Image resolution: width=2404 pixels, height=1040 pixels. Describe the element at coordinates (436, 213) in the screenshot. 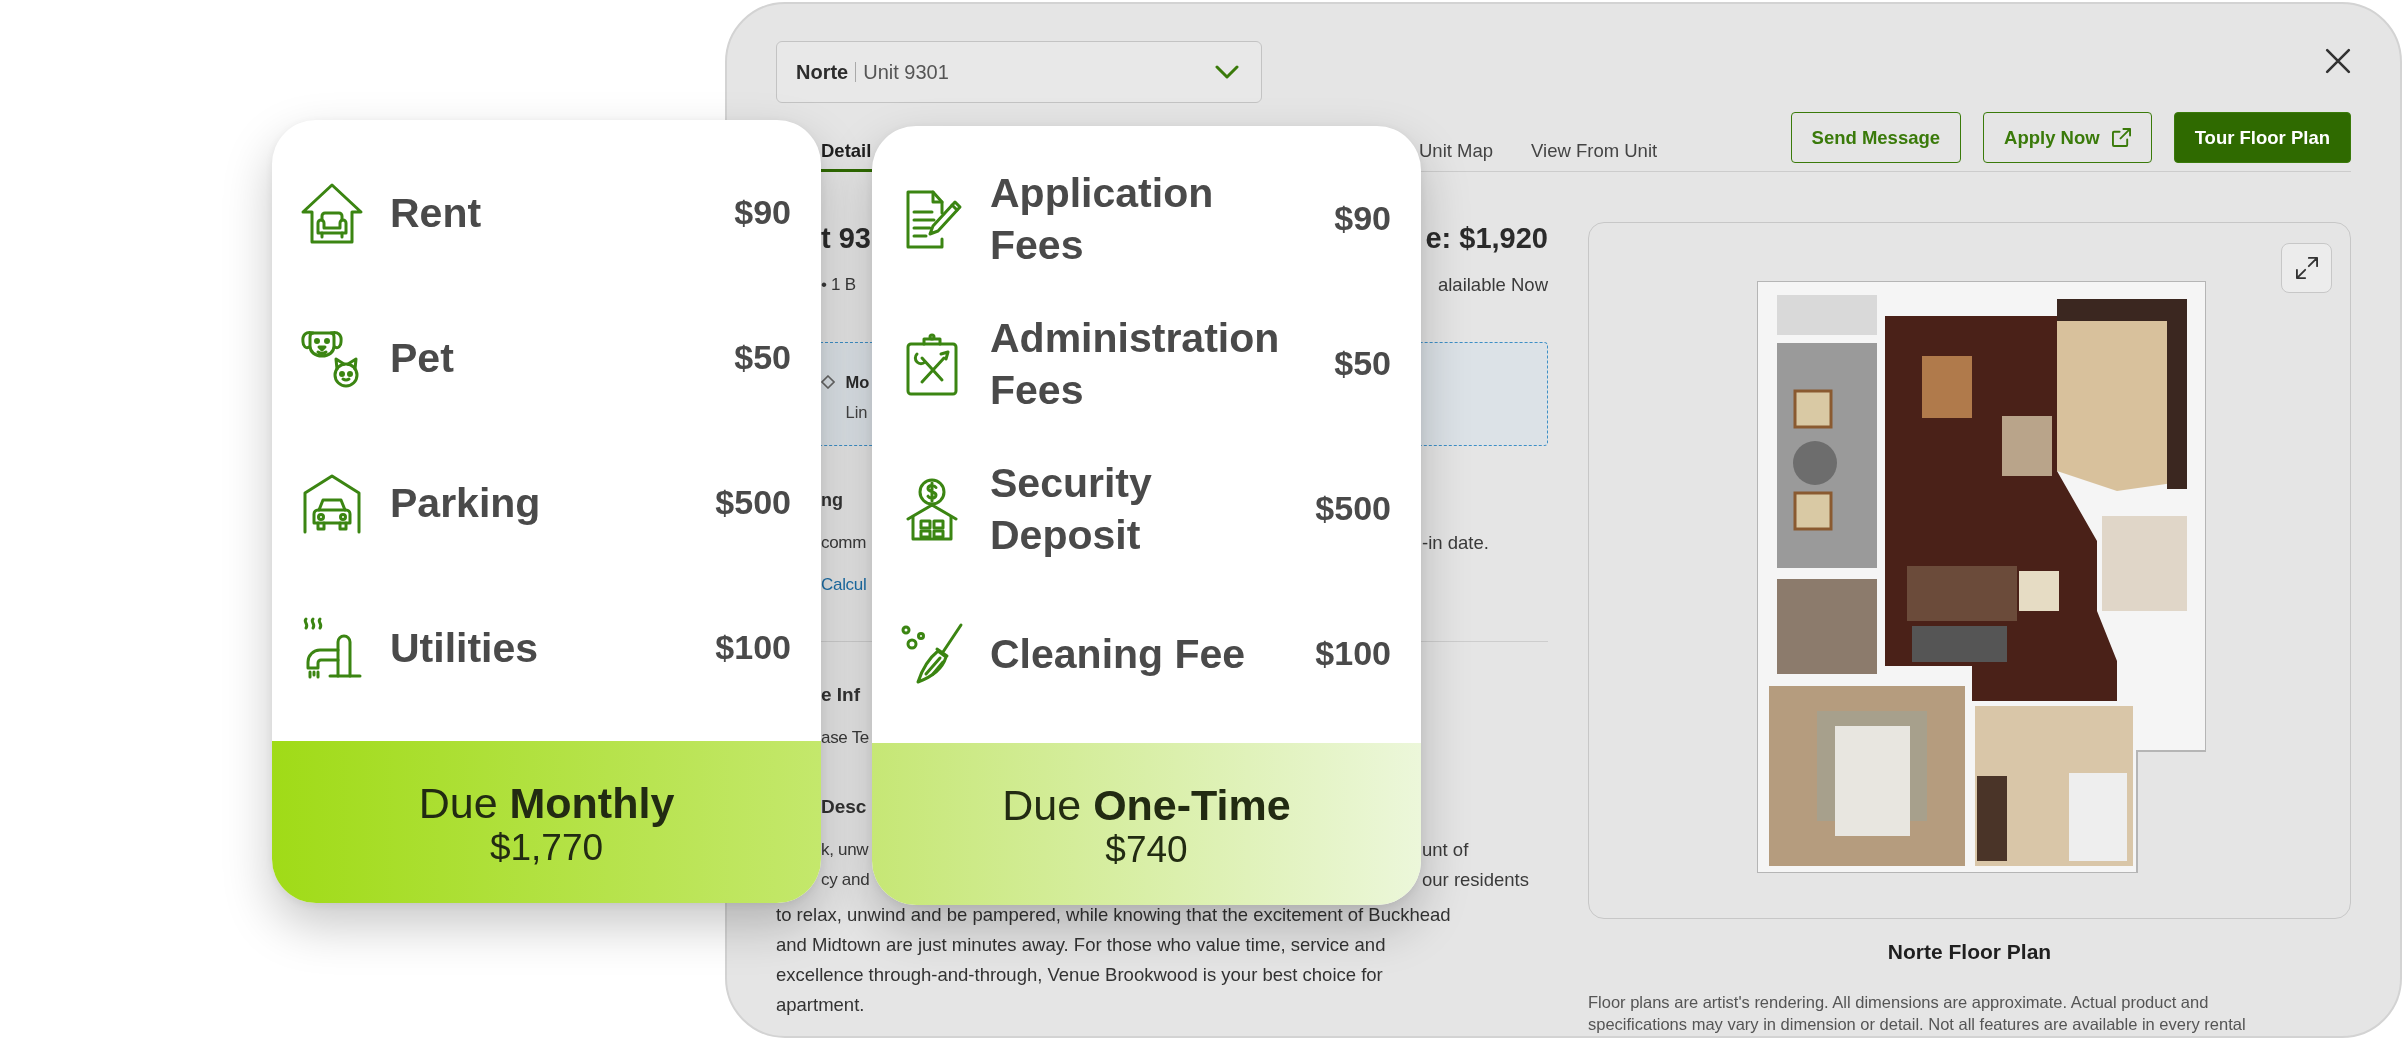

I see `fee-label: Rent` at that location.